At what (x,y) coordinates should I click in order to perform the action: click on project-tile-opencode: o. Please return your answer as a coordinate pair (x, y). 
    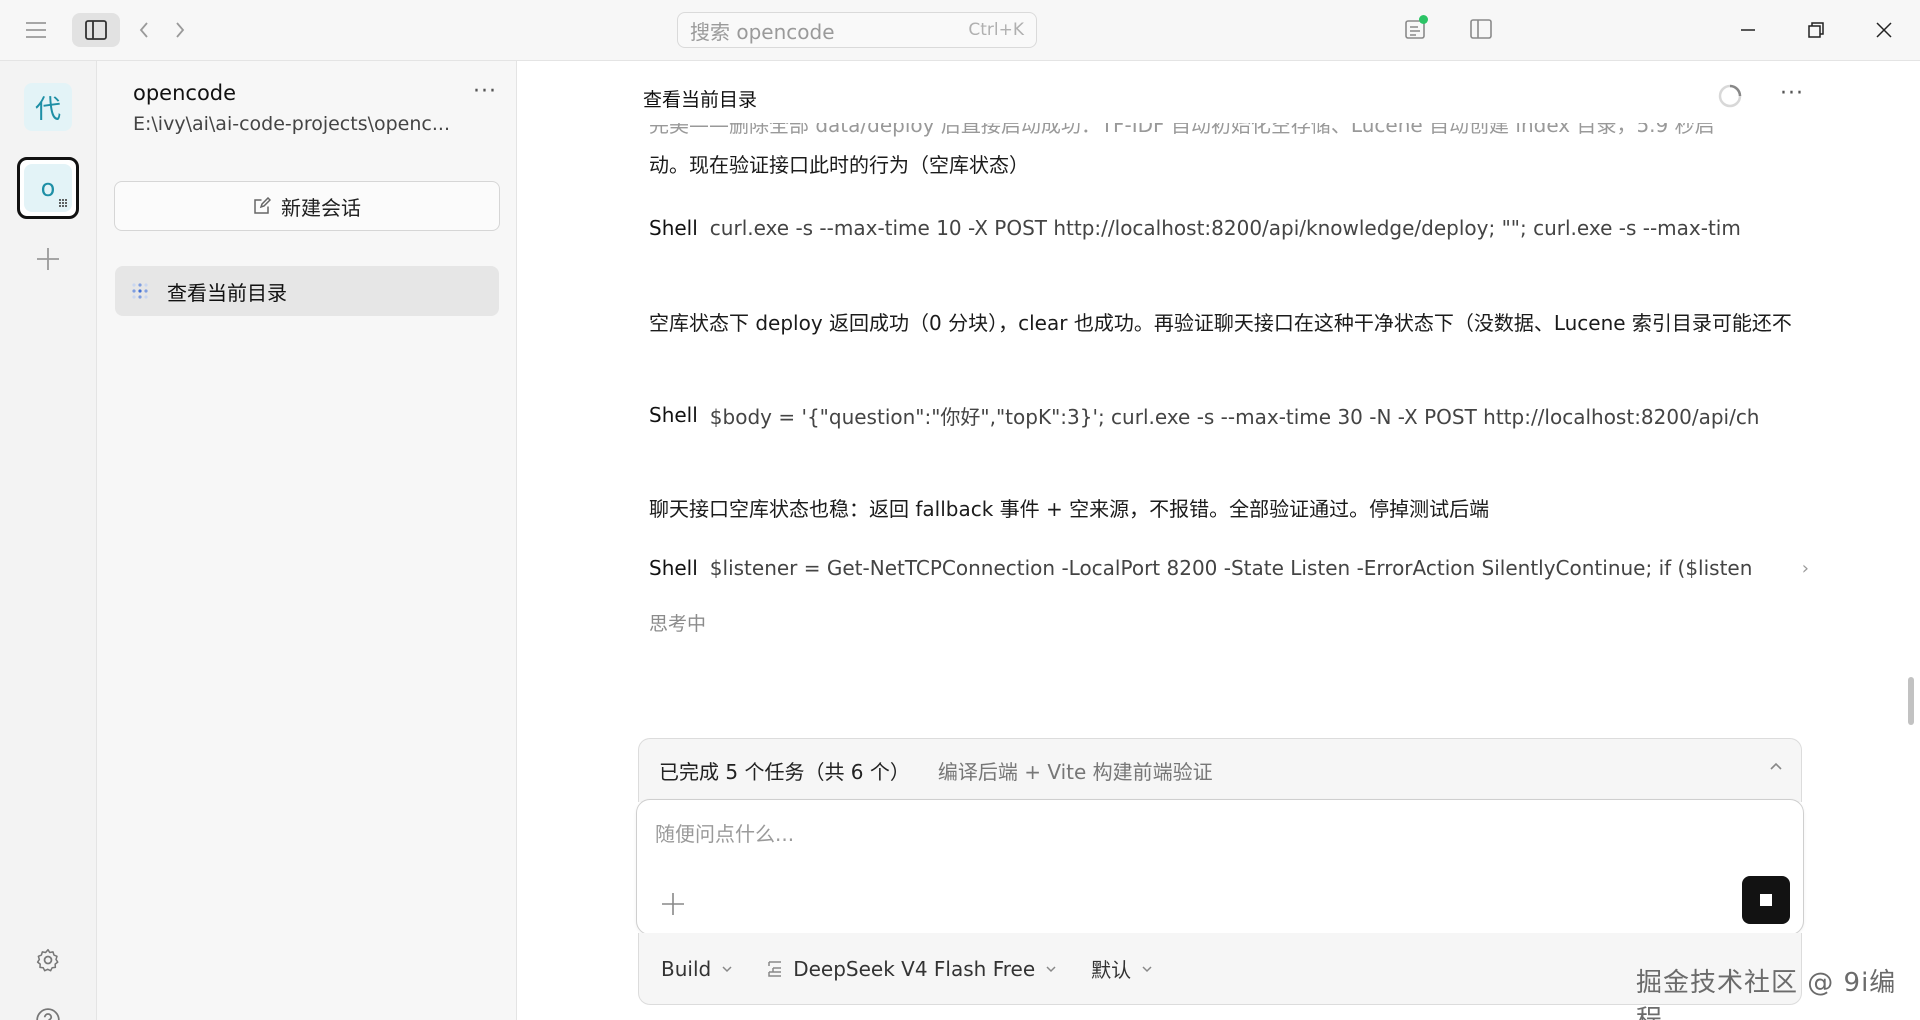
    Looking at the image, I should click on (48, 188).